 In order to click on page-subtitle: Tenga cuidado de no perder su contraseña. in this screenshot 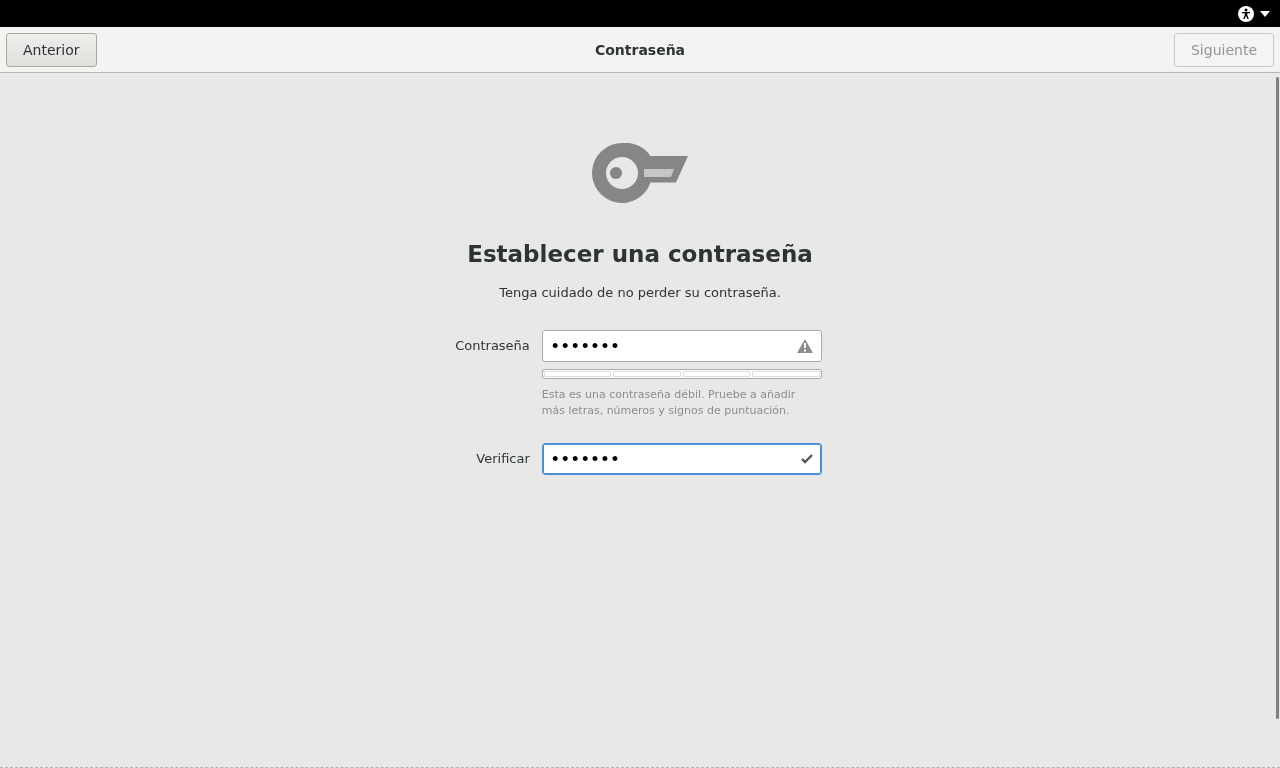, I will do `click(640, 292)`.